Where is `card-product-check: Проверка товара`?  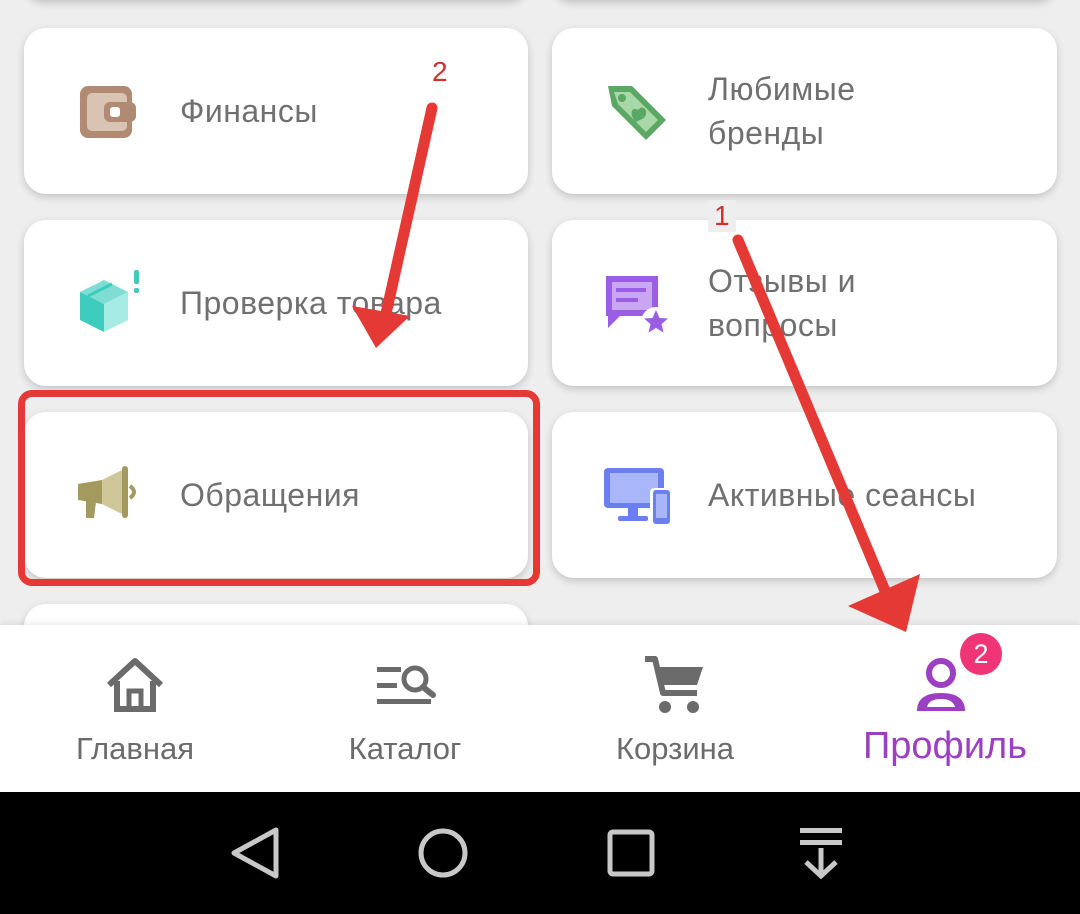 card-product-check: Проверка товара is located at coordinates (276, 303).